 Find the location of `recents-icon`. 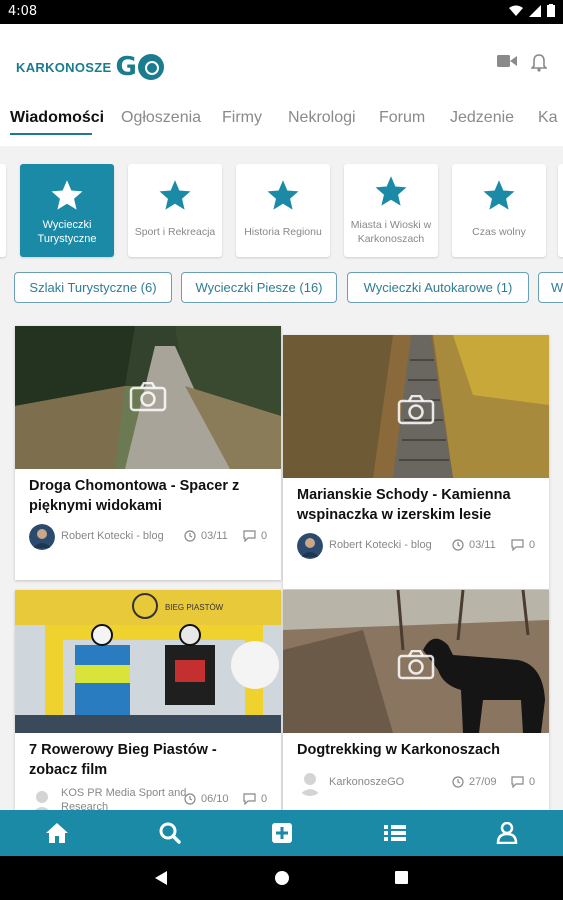

recents-icon is located at coordinates (401, 877).